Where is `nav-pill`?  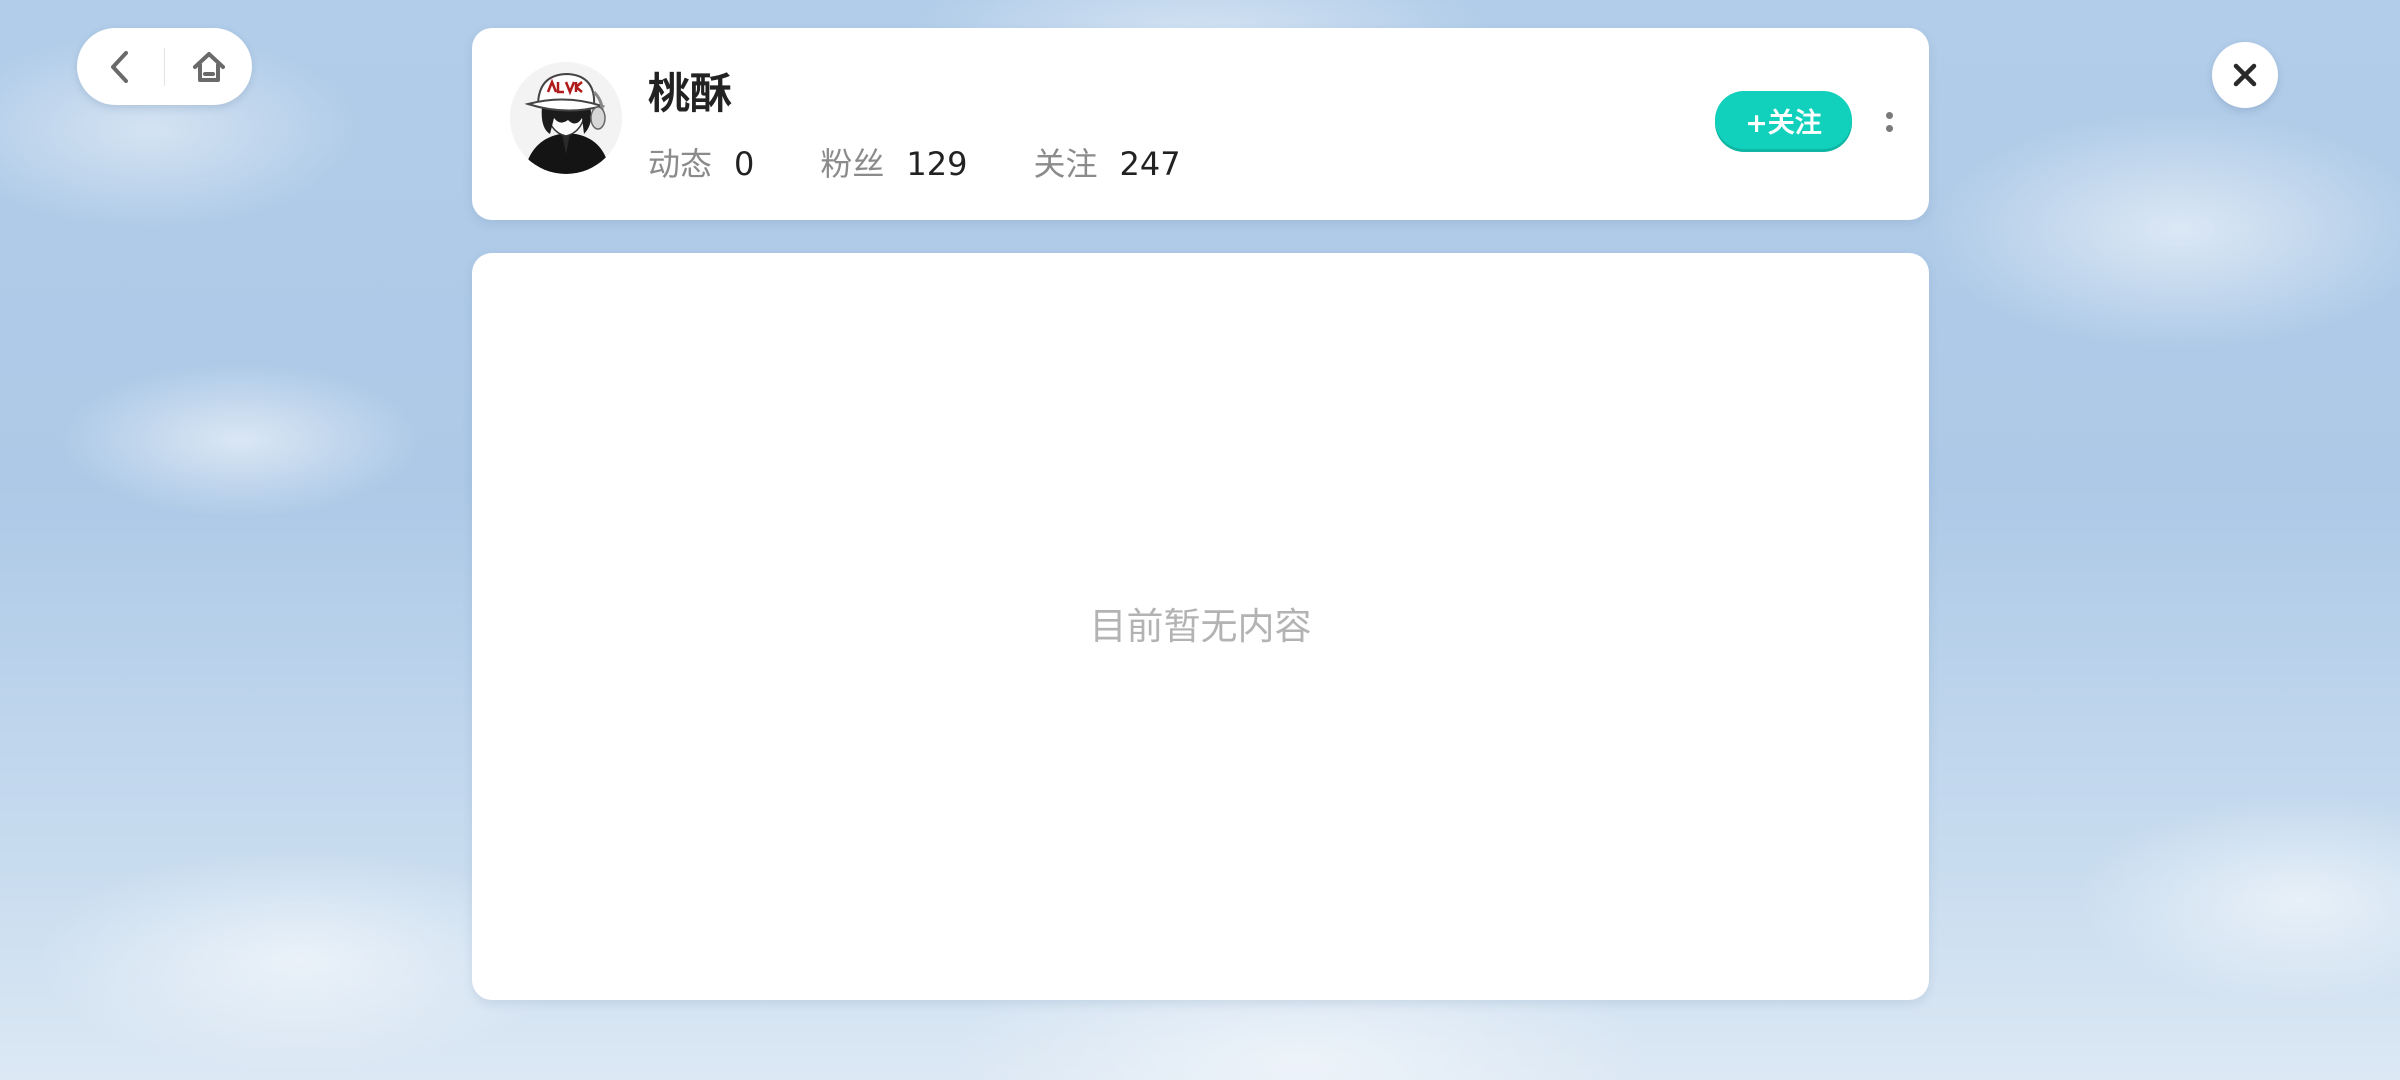
nav-pill is located at coordinates (164, 66).